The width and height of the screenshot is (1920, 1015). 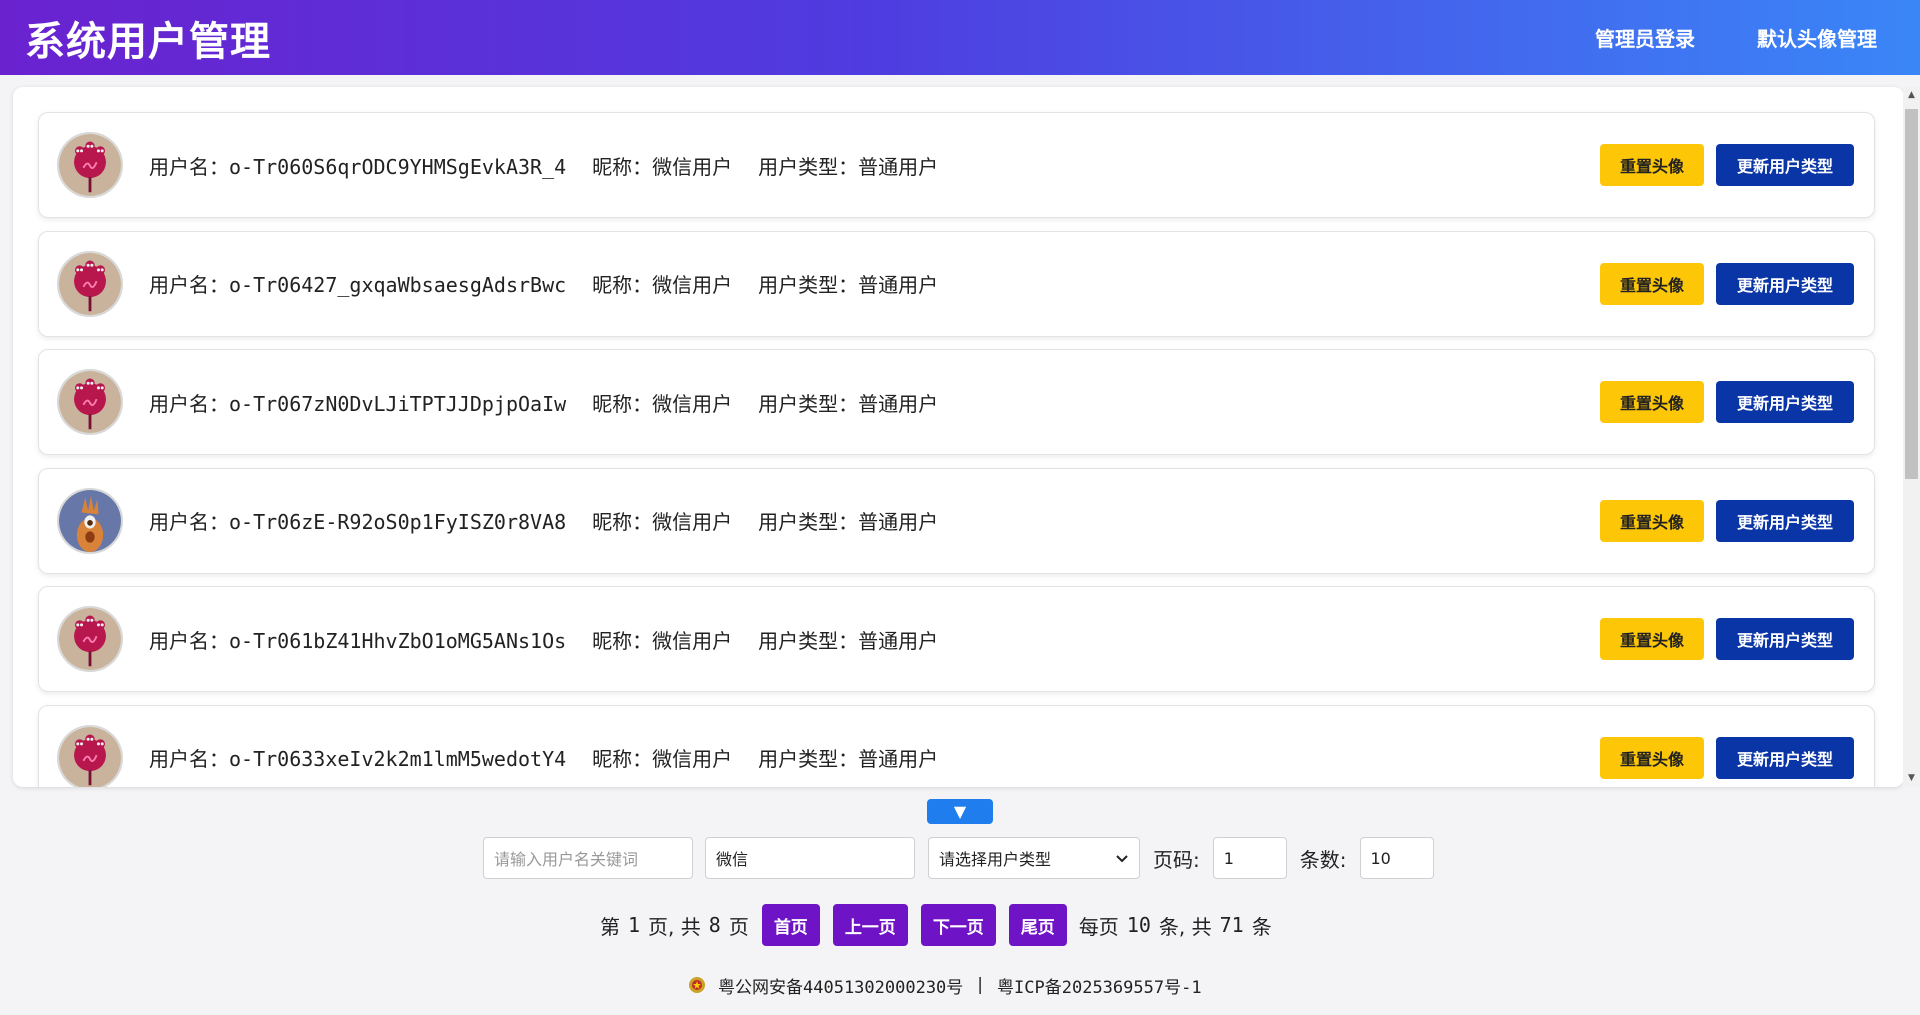 What do you see at coordinates (1261, 926) in the screenshot?
I see `per-page-suffix: 条` at bounding box center [1261, 926].